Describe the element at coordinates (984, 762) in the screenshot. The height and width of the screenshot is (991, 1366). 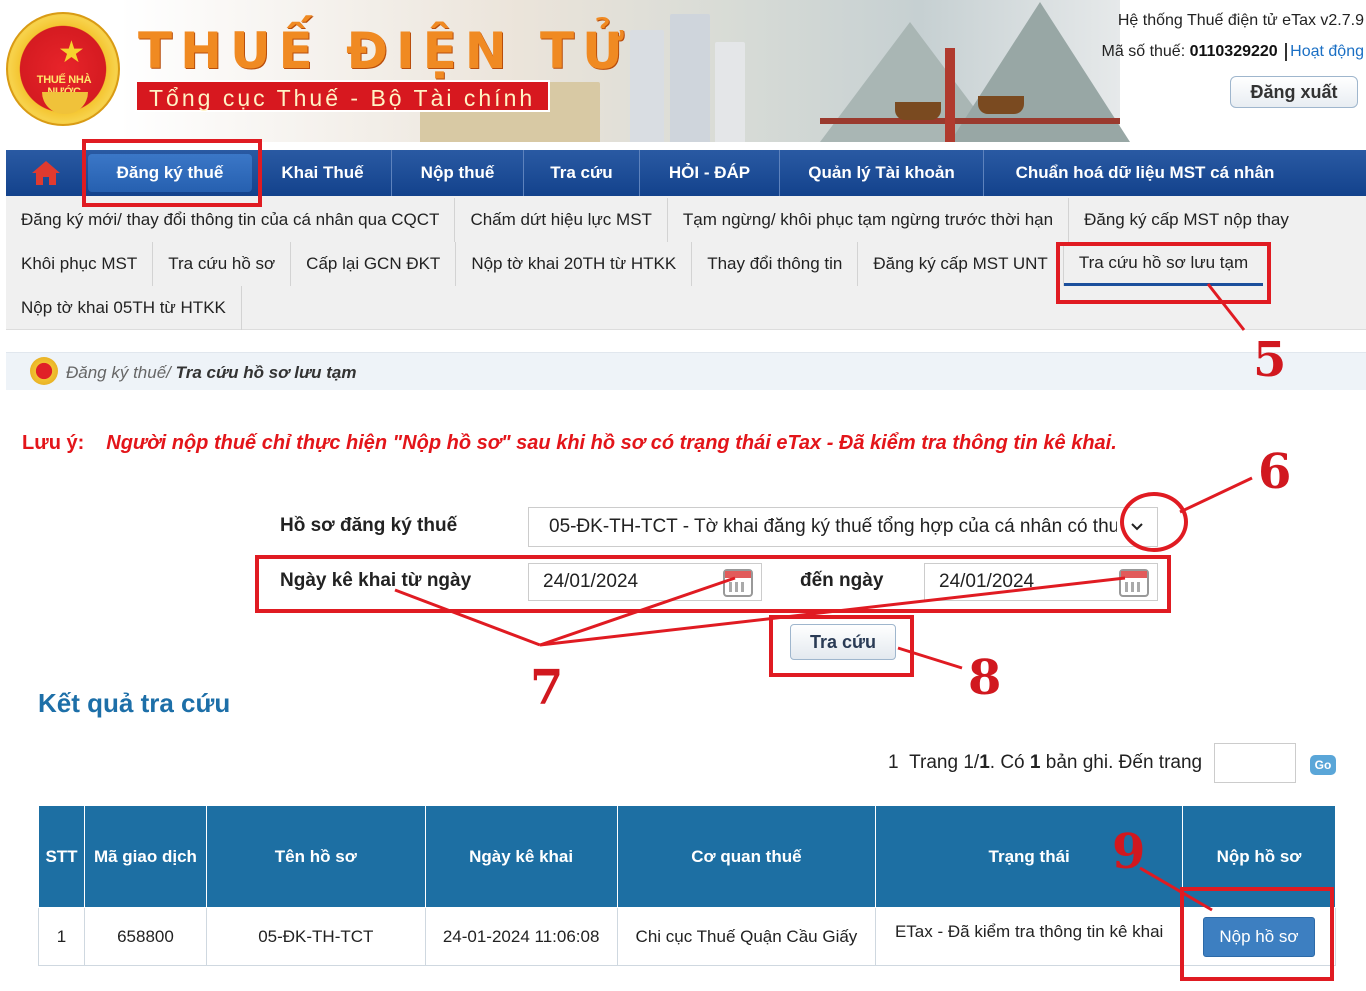
I see `pager-page-total: 1` at that location.